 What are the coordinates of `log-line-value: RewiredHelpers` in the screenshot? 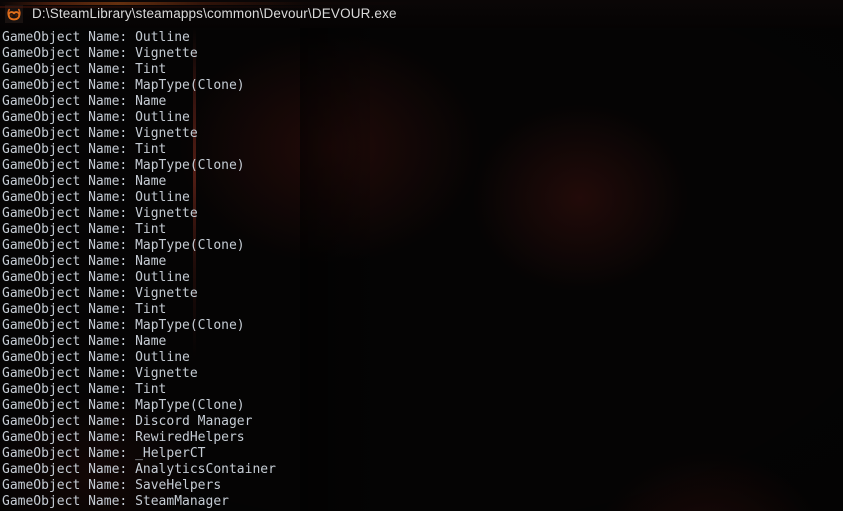 It's located at (190, 437).